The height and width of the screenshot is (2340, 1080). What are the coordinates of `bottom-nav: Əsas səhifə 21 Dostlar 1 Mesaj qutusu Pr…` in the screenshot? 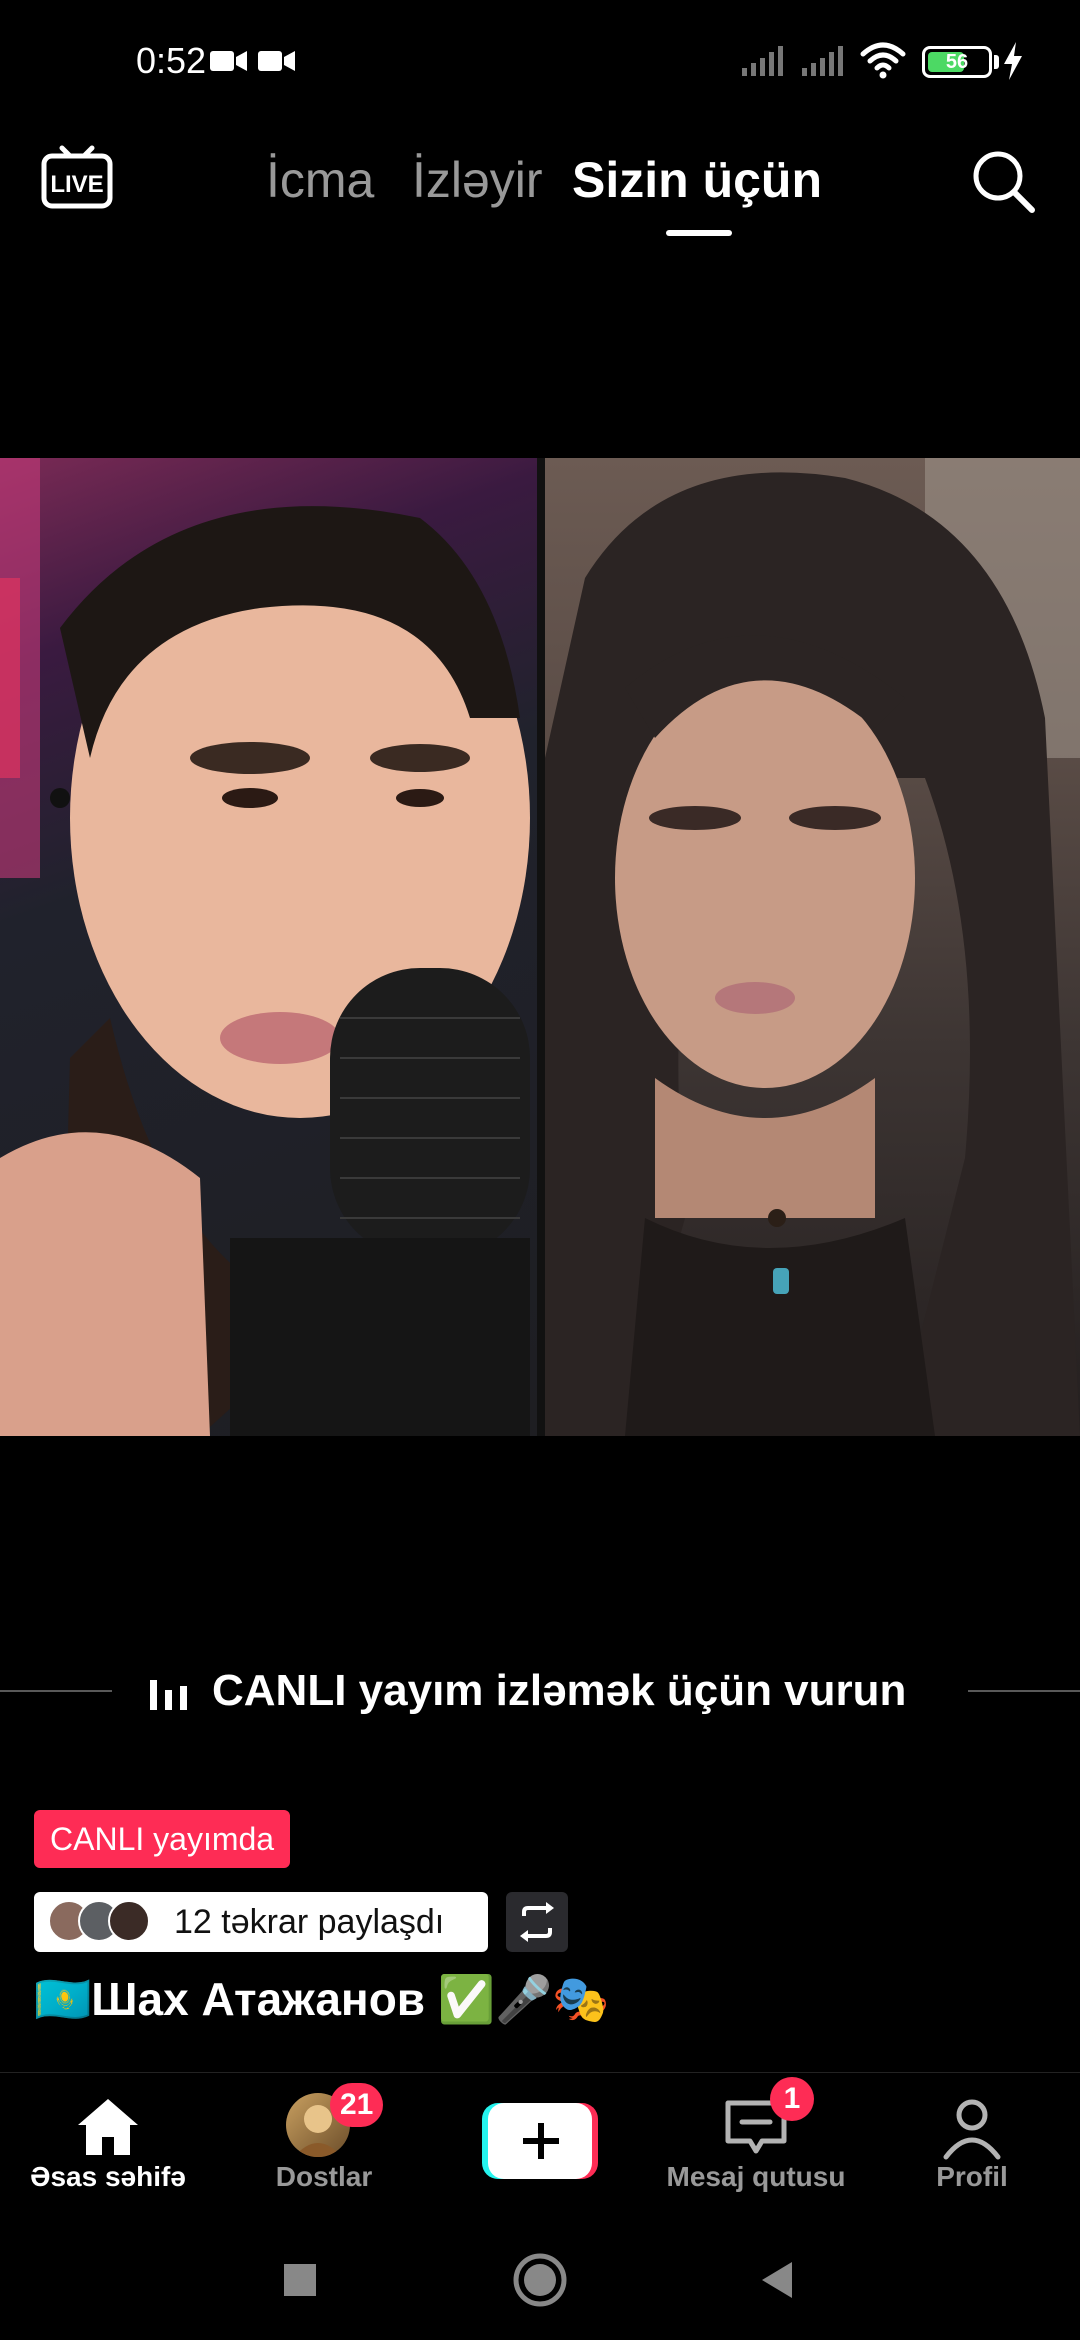 It's located at (540, 2147).